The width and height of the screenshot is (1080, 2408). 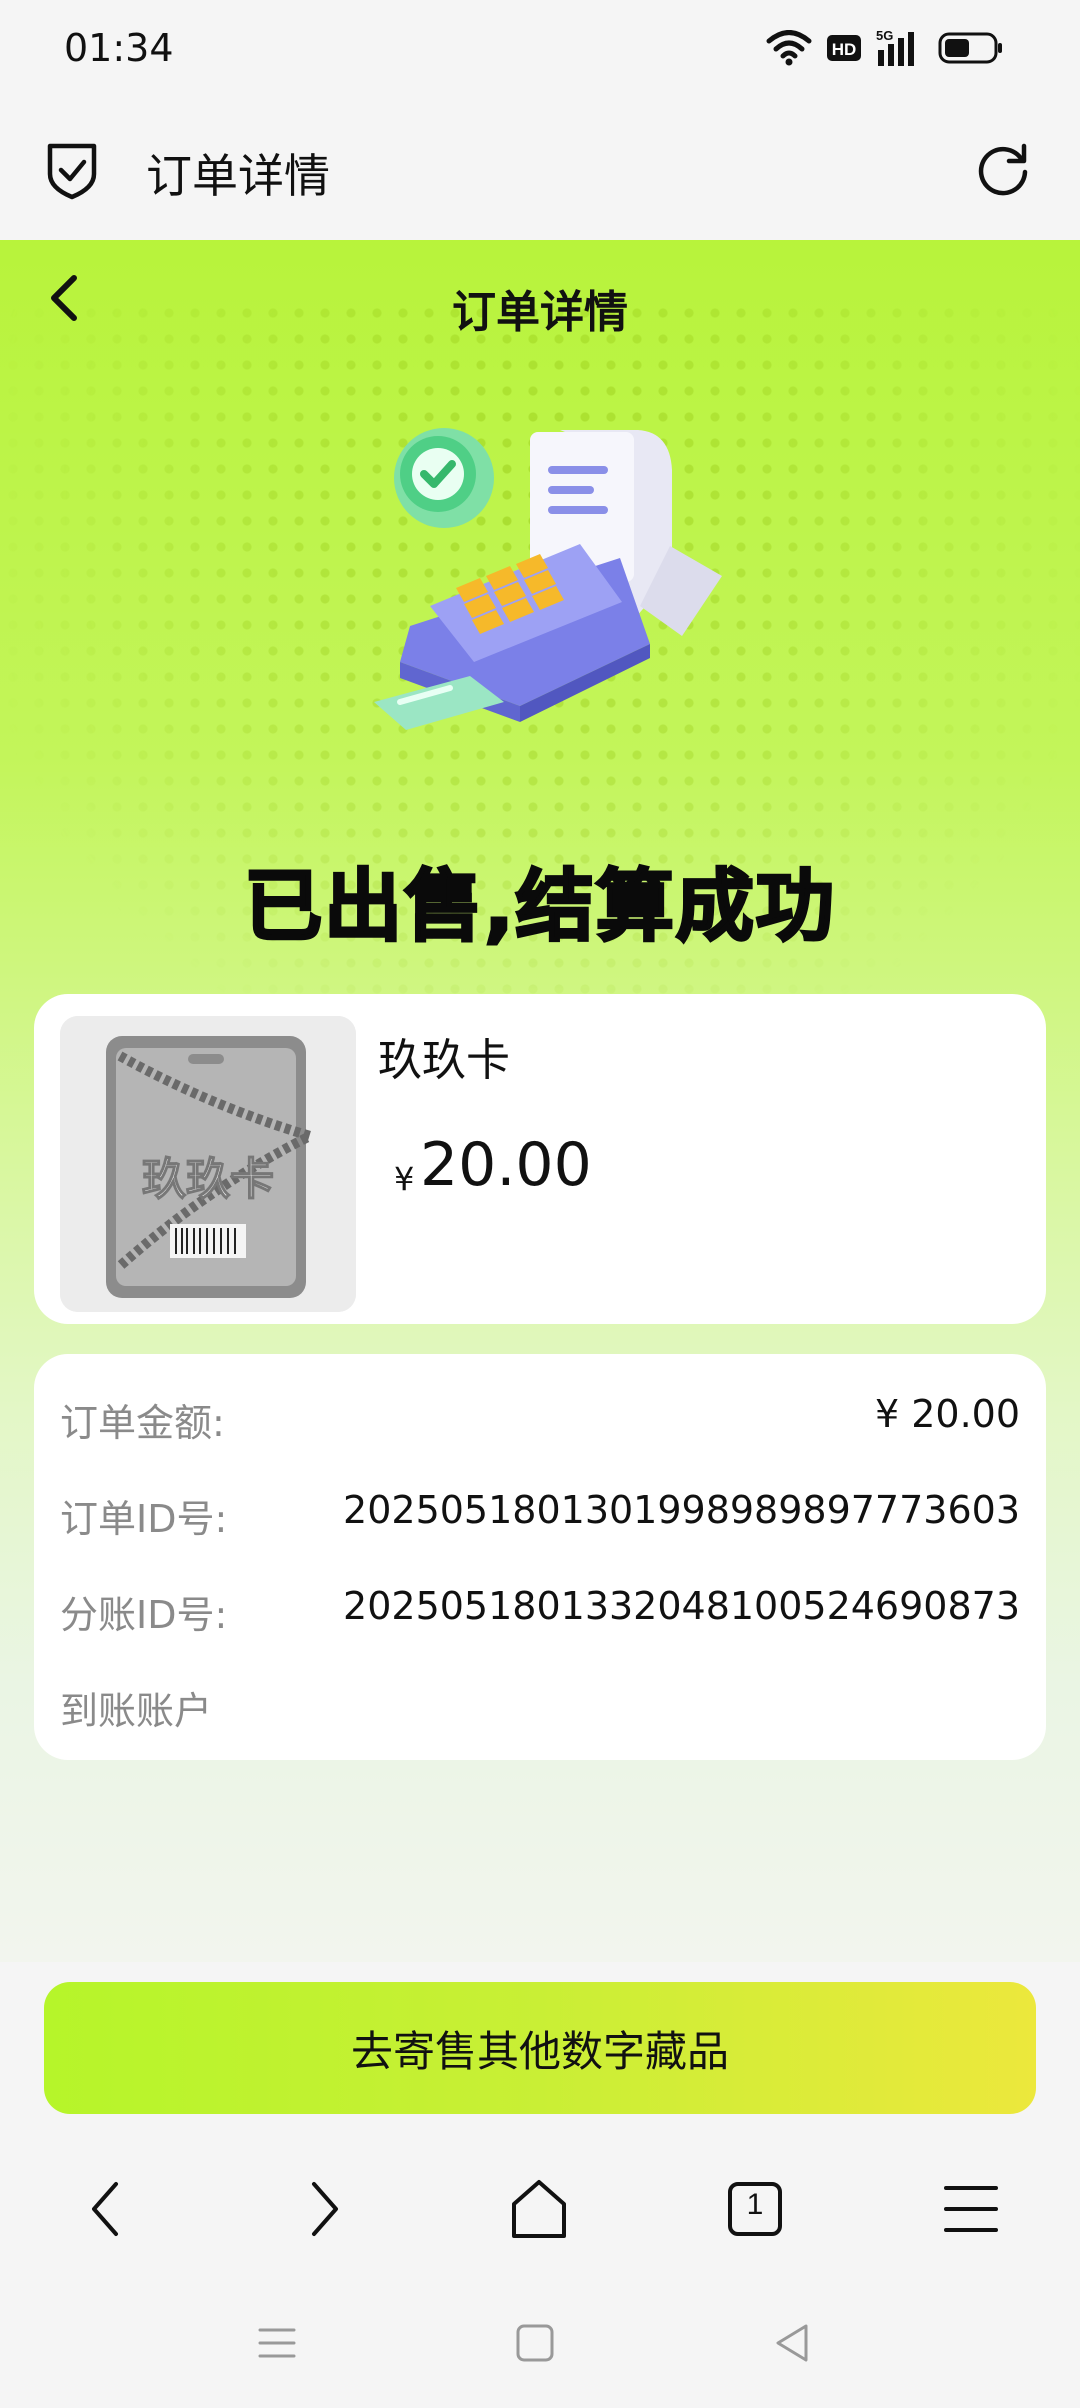 I want to click on system-nav-bar, so click(x=540, y=2350).